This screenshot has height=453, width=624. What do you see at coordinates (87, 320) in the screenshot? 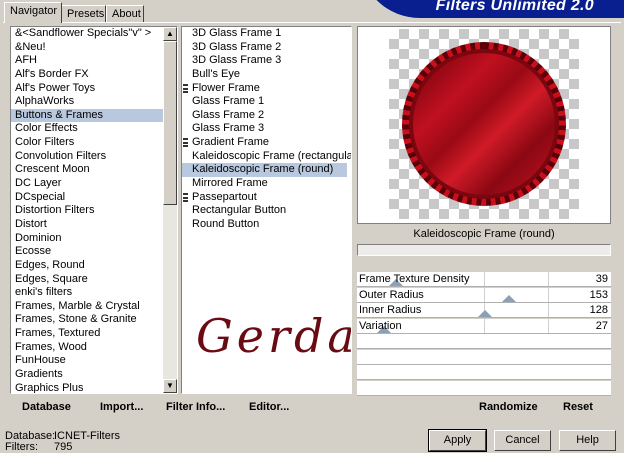
I see `category-item: Frames, Stone & Granite` at bounding box center [87, 320].